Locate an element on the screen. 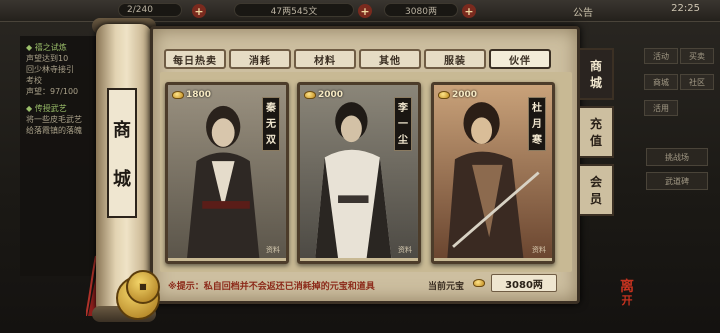 This screenshot has width=720, height=333. silver-display: 47两545文 is located at coordinates (294, 10).